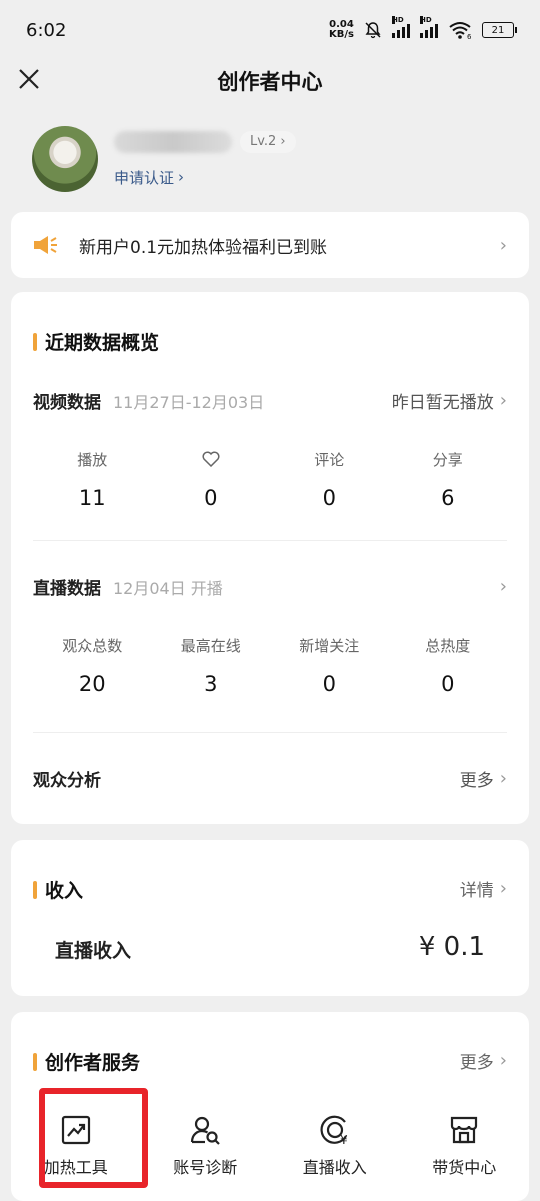 The image size is (540, 1201). I want to click on notice-text: 新用户0.1元加热体验福利已到账, so click(203, 247).